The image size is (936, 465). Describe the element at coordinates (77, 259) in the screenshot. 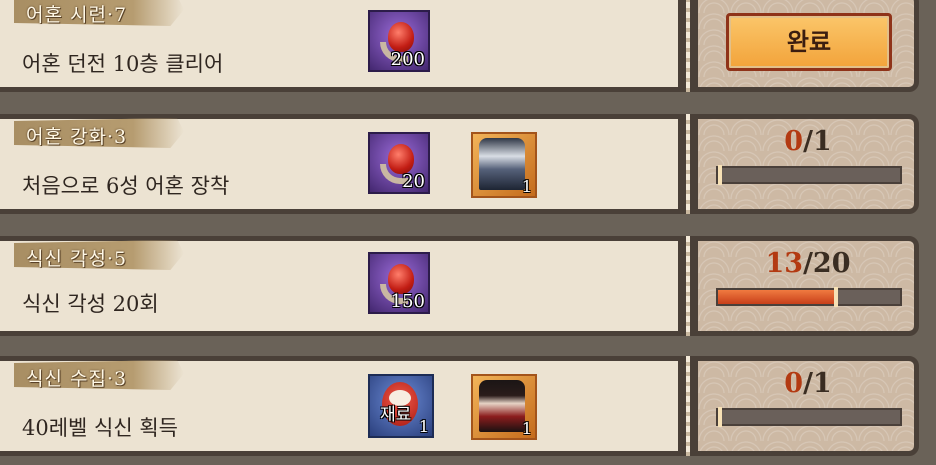

I see `quest-title: 식신 각성·5` at that location.